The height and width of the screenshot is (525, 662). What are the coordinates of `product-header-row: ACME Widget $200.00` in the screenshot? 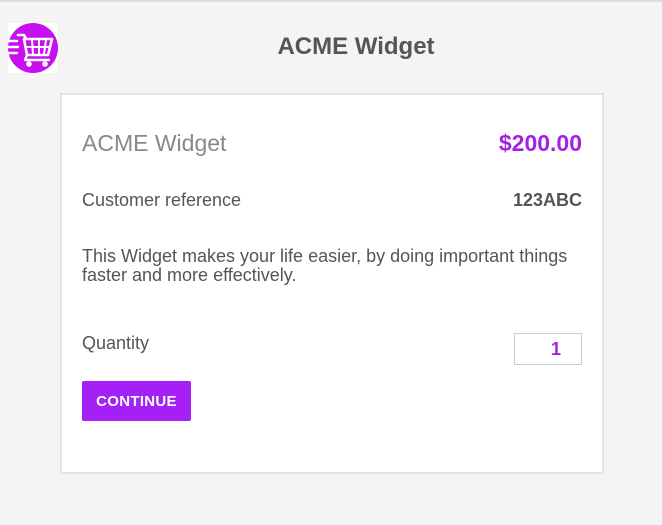 It's located at (332, 143).